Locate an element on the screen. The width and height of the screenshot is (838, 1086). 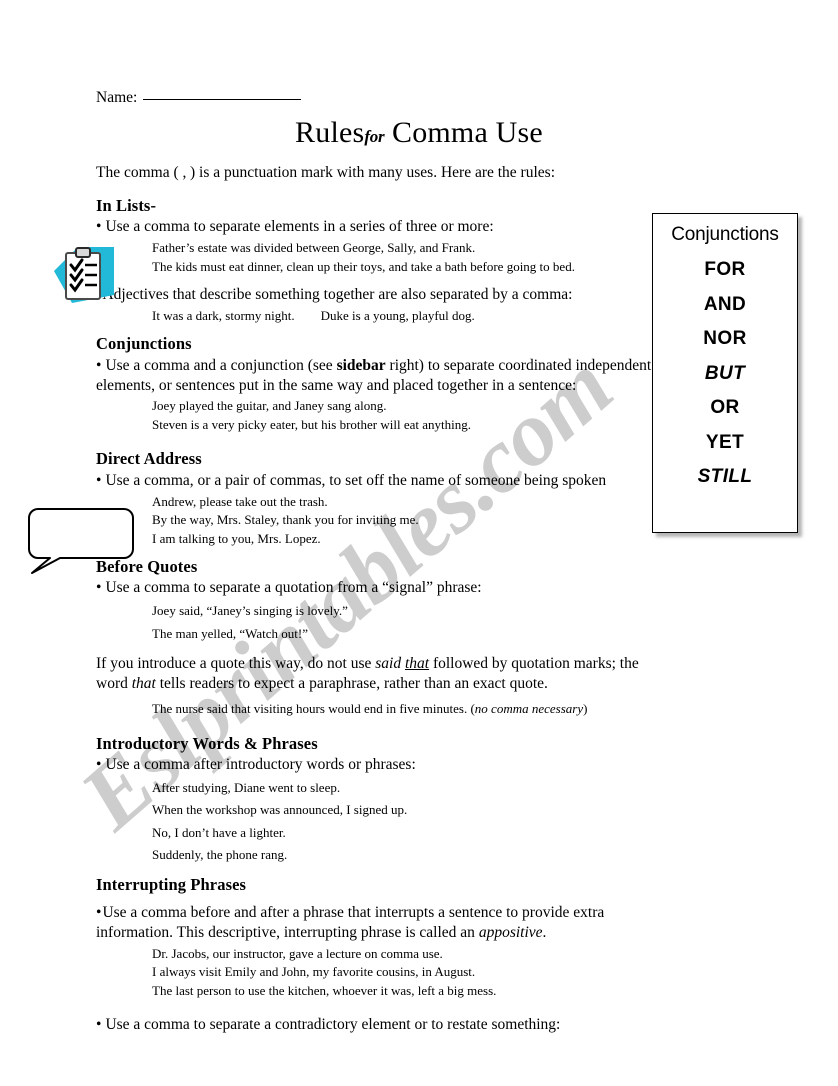
heading-before-quotes: Before Quotes is located at coordinates (147, 566).